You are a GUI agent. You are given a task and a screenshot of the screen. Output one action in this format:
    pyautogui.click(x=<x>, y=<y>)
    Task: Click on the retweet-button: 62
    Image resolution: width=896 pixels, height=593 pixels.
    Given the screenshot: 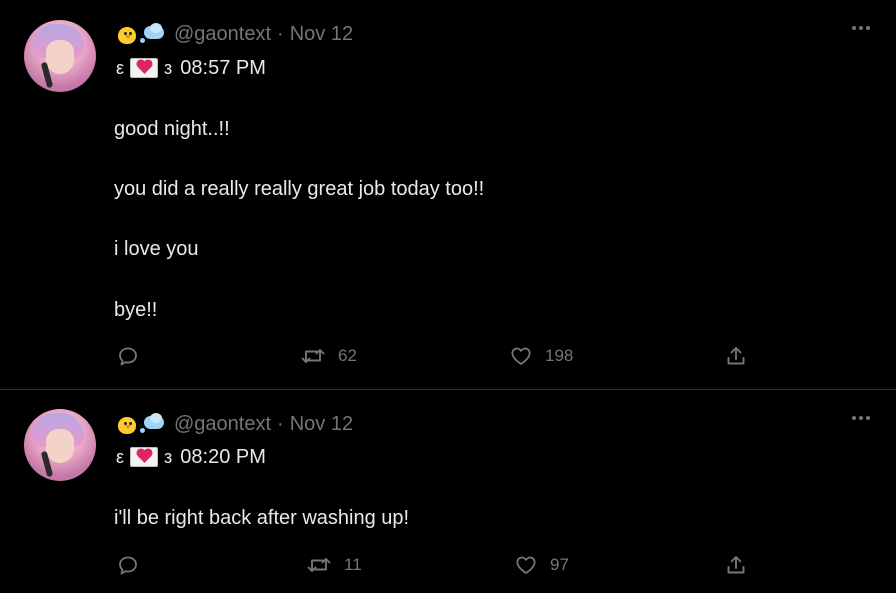 What is the action you would take?
    pyautogui.click(x=328, y=356)
    